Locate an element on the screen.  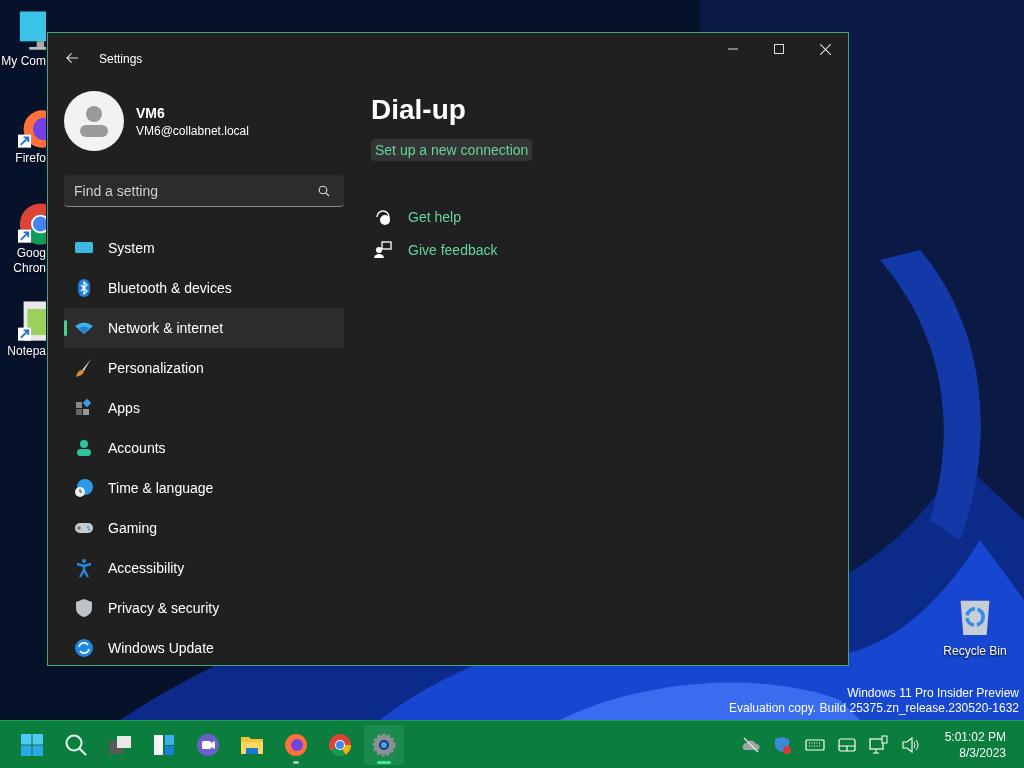
shield-icon is located at coordinates (84, 608).